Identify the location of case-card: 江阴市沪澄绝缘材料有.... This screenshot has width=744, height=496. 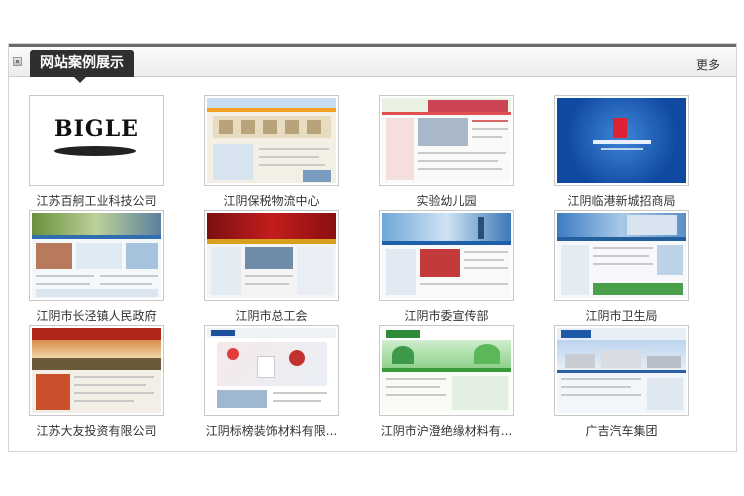
(446, 382).